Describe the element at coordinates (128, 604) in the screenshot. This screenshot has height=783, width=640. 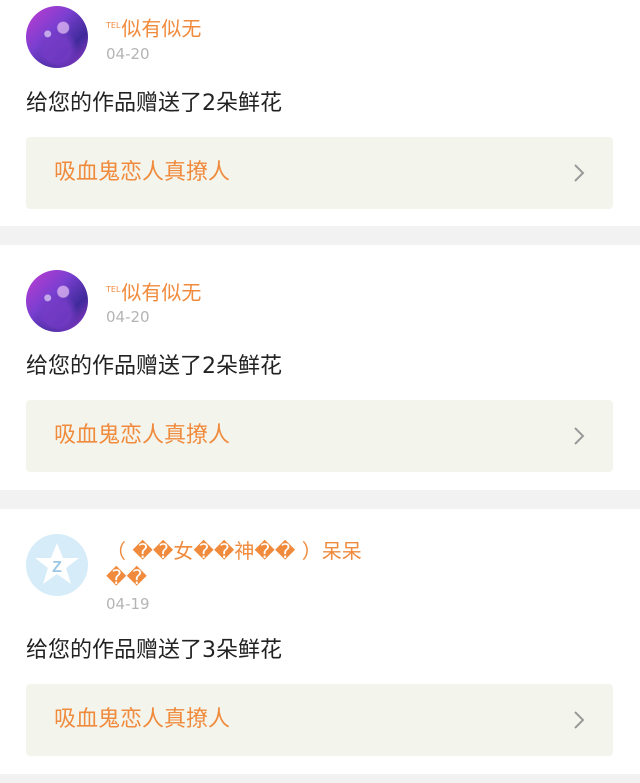
I see `date: 04-19` at that location.